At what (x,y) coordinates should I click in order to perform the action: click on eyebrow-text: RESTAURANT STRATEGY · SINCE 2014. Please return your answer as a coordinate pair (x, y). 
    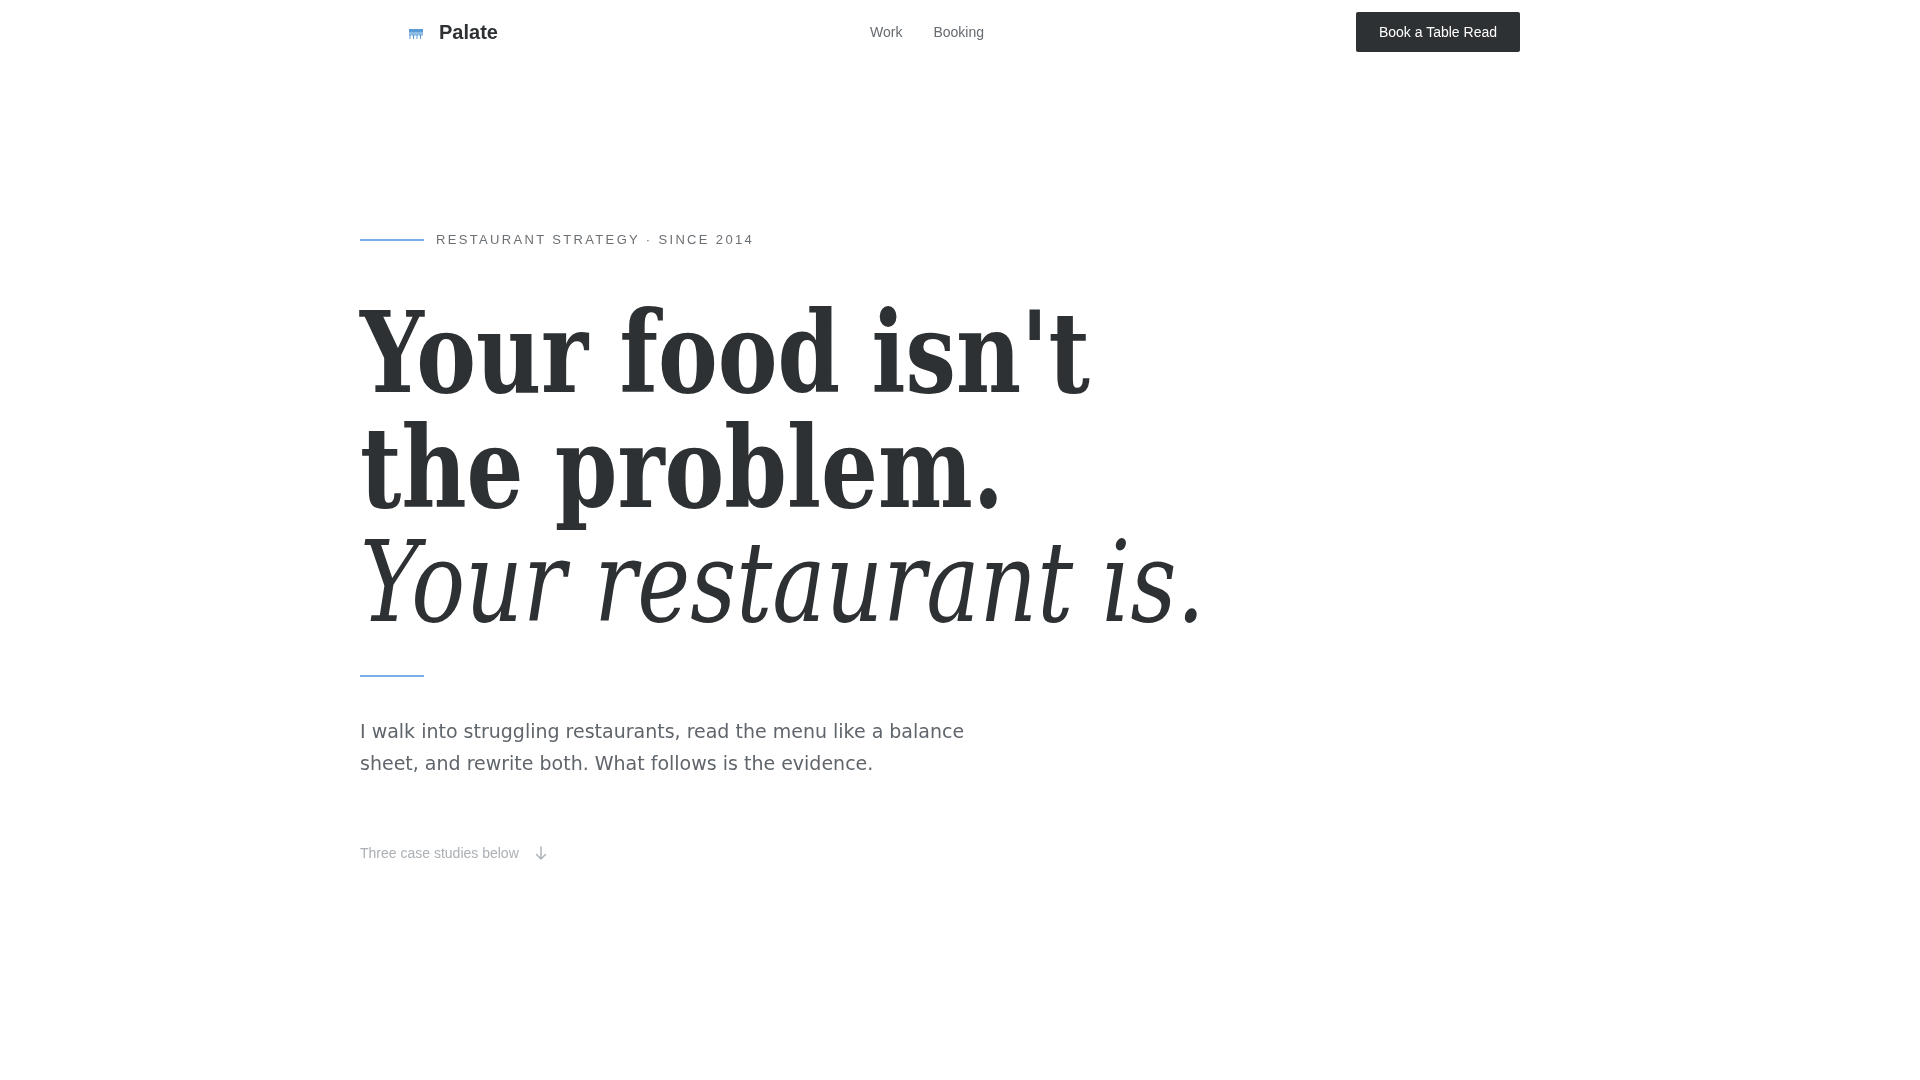
    Looking at the image, I should click on (595, 239).